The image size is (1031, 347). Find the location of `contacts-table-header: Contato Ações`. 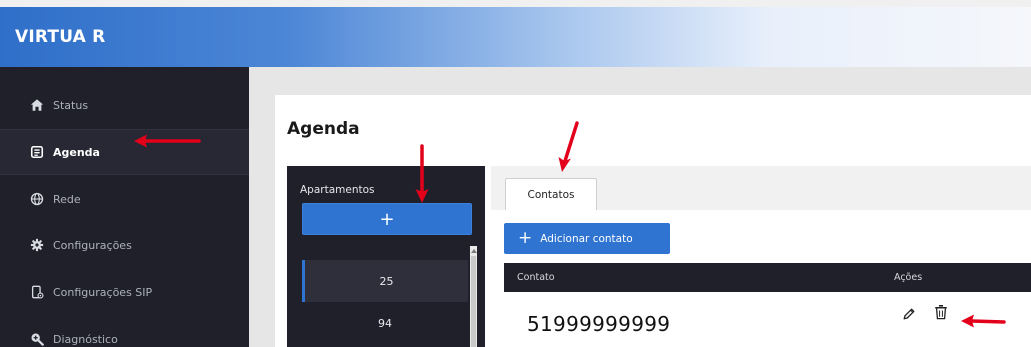

contacts-table-header: Contato Ações is located at coordinates (767, 277).